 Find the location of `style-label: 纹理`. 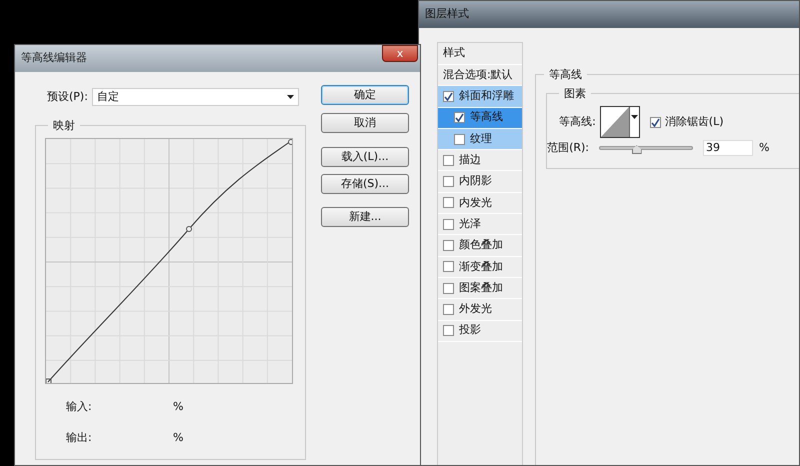

style-label: 纹理 is located at coordinates (481, 138).